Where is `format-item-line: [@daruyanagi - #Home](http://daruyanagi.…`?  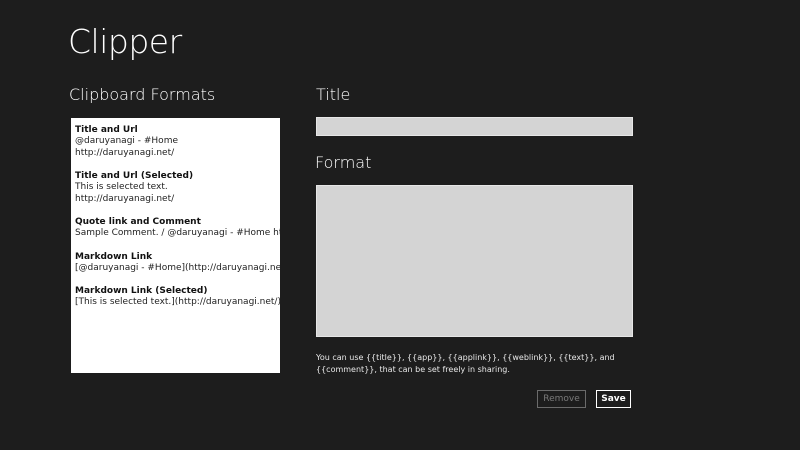 format-item-line: [@daruyanagi - #Home](http://daruyanagi.… is located at coordinates (177, 267).